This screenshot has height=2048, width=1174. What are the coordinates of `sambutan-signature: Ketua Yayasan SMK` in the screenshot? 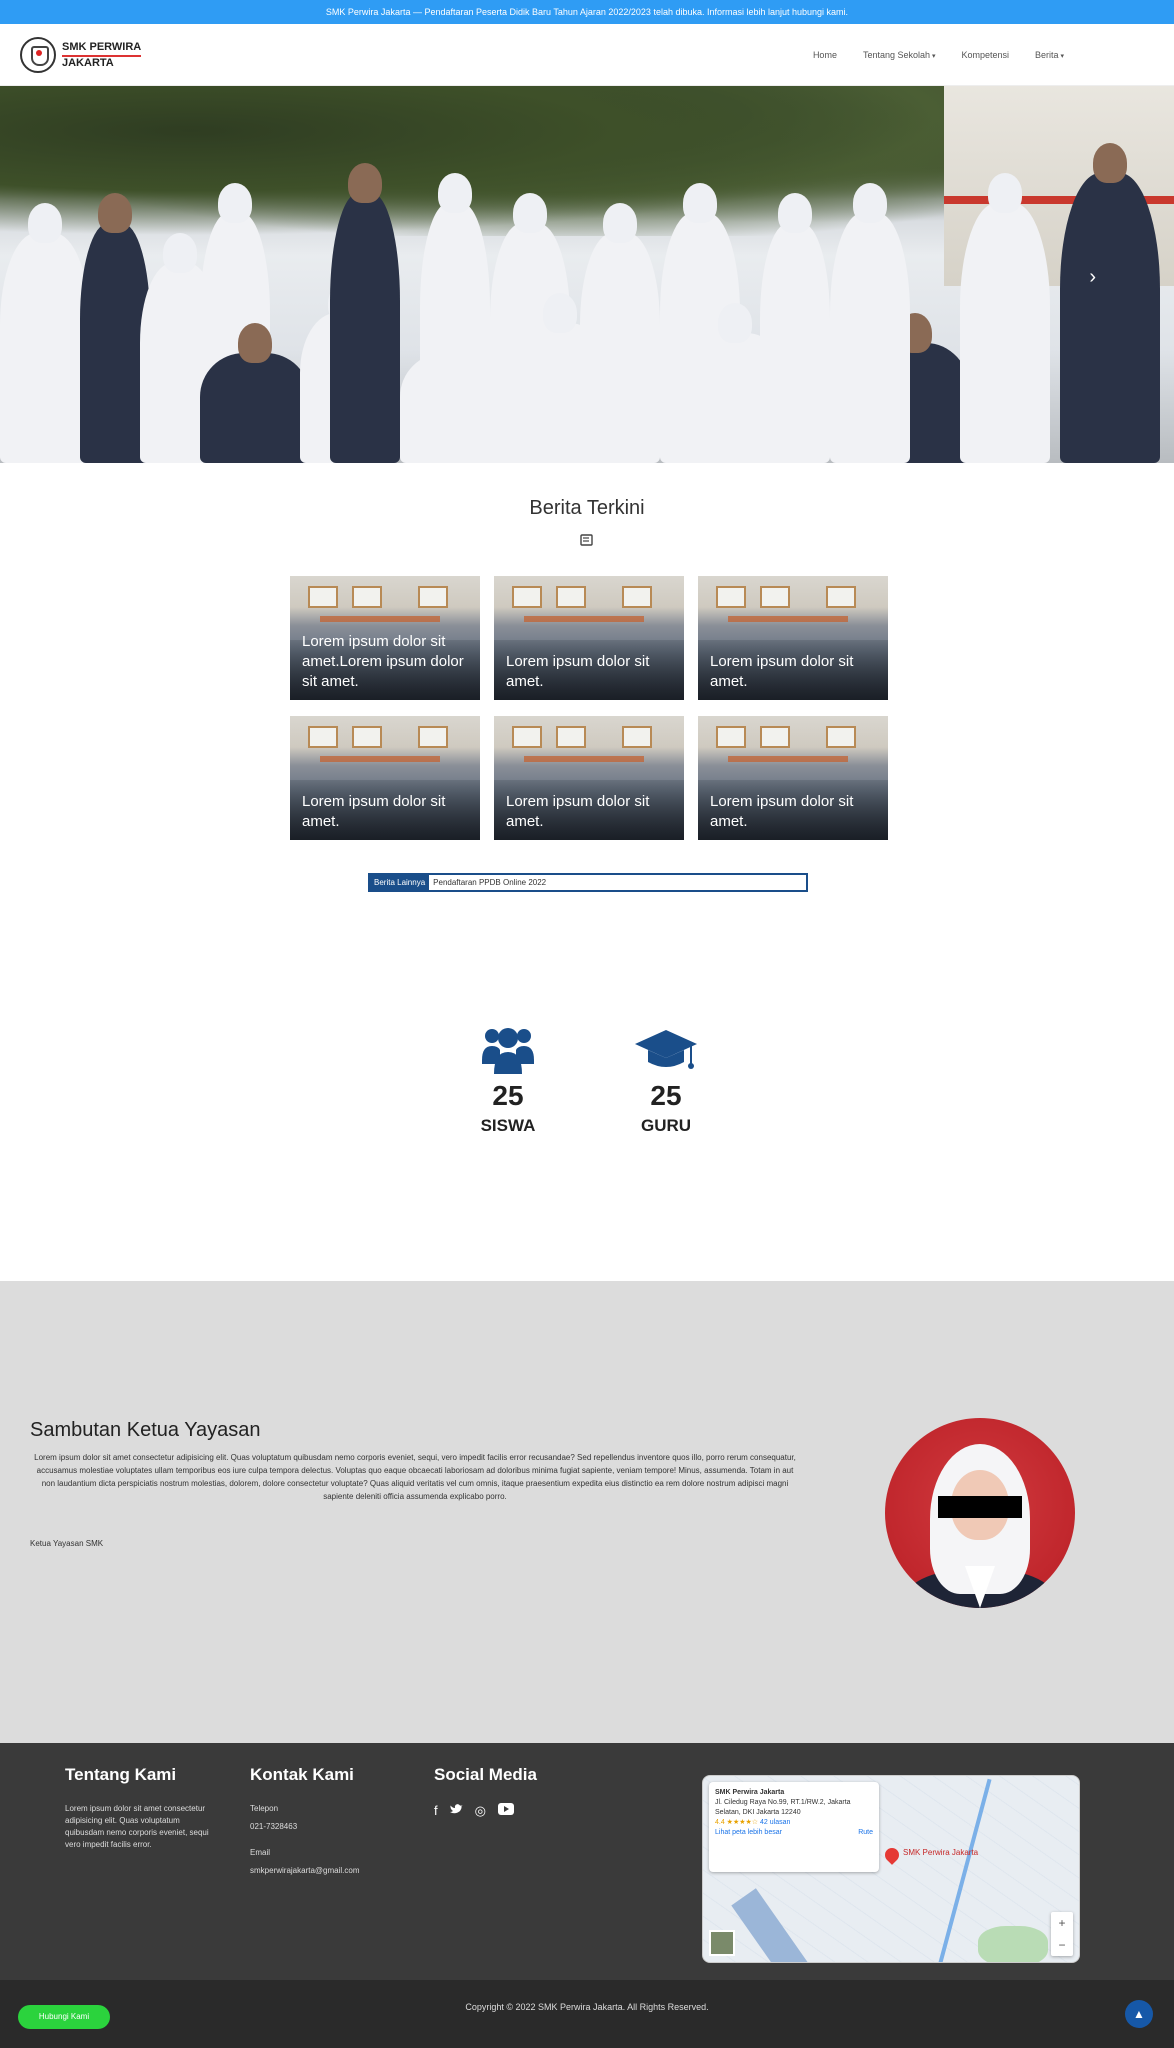 It's located at (67, 1543).